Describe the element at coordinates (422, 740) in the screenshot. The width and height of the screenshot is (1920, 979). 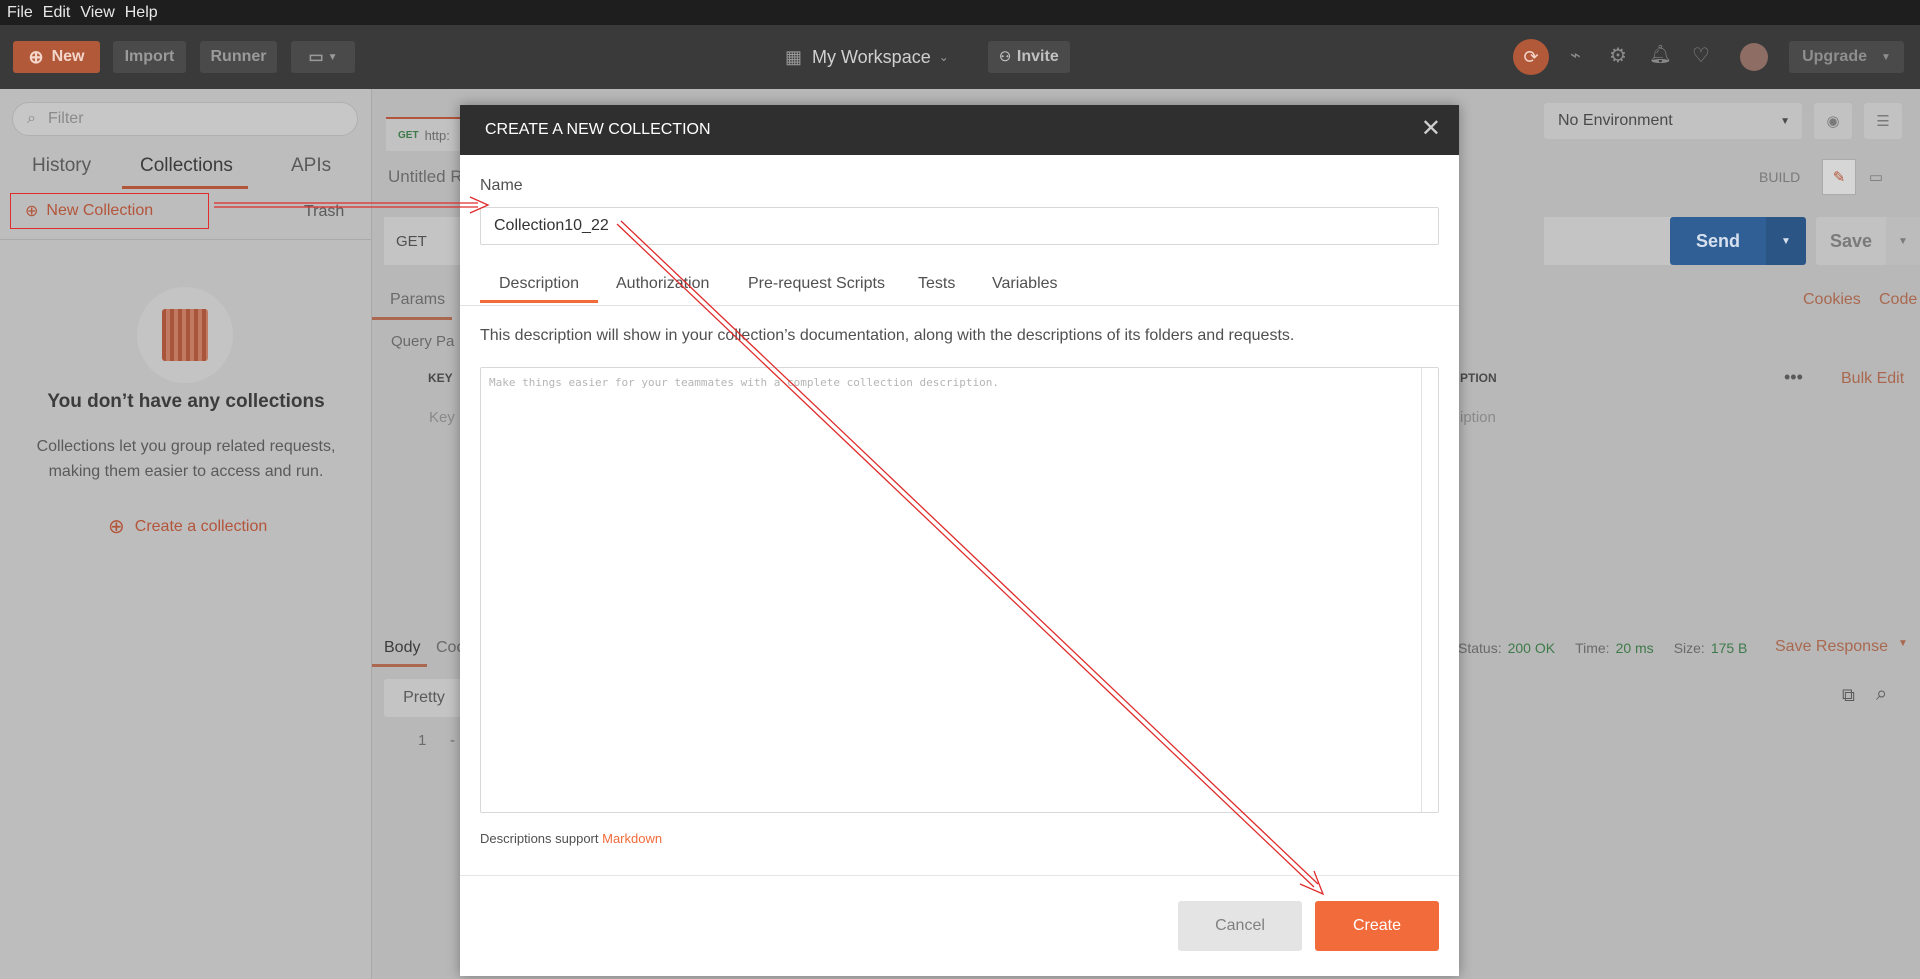
I see `line-number: 1` at that location.